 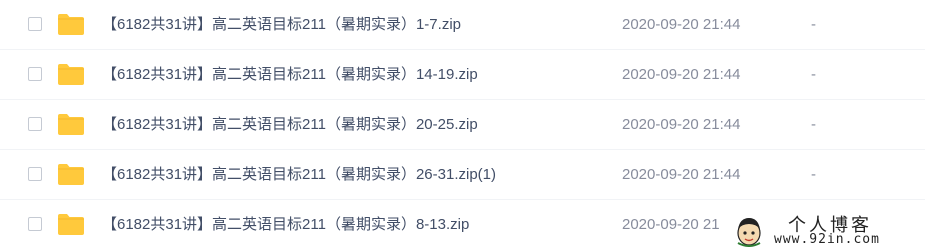 I want to click on file-name: 【6182共31讲】高二英语目标211（暑期实录）8-13.zip, so click(x=285, y=225).